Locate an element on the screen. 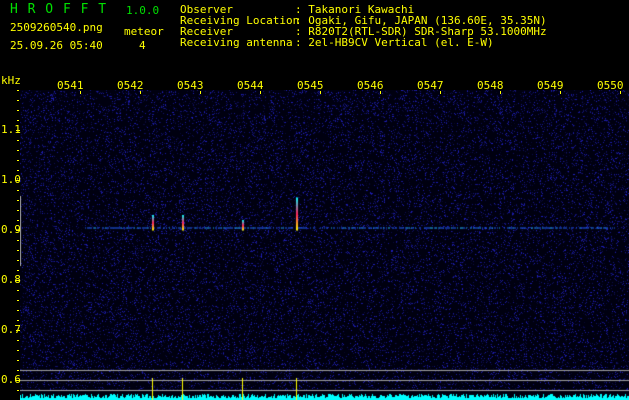  info-label: Receiving antenna is located at coordinates (236, 43).